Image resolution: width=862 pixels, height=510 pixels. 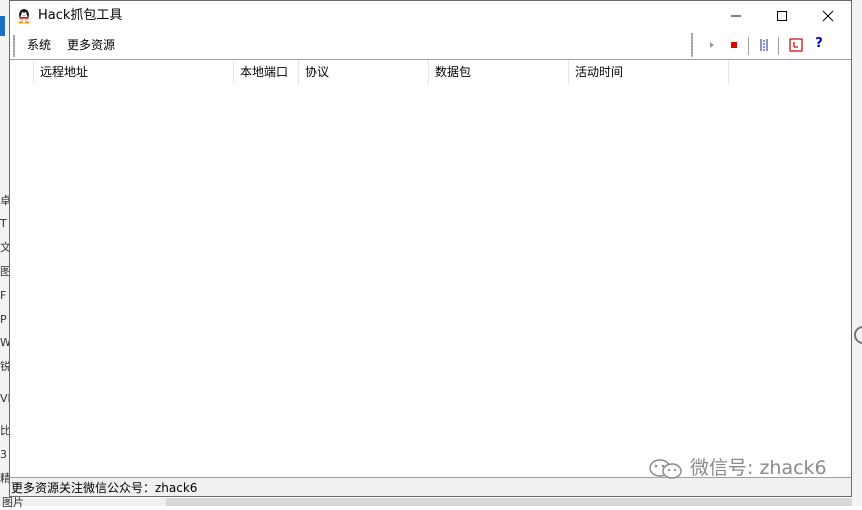 I want to click on toolbar-columns-button, so click(x=764, y=45).